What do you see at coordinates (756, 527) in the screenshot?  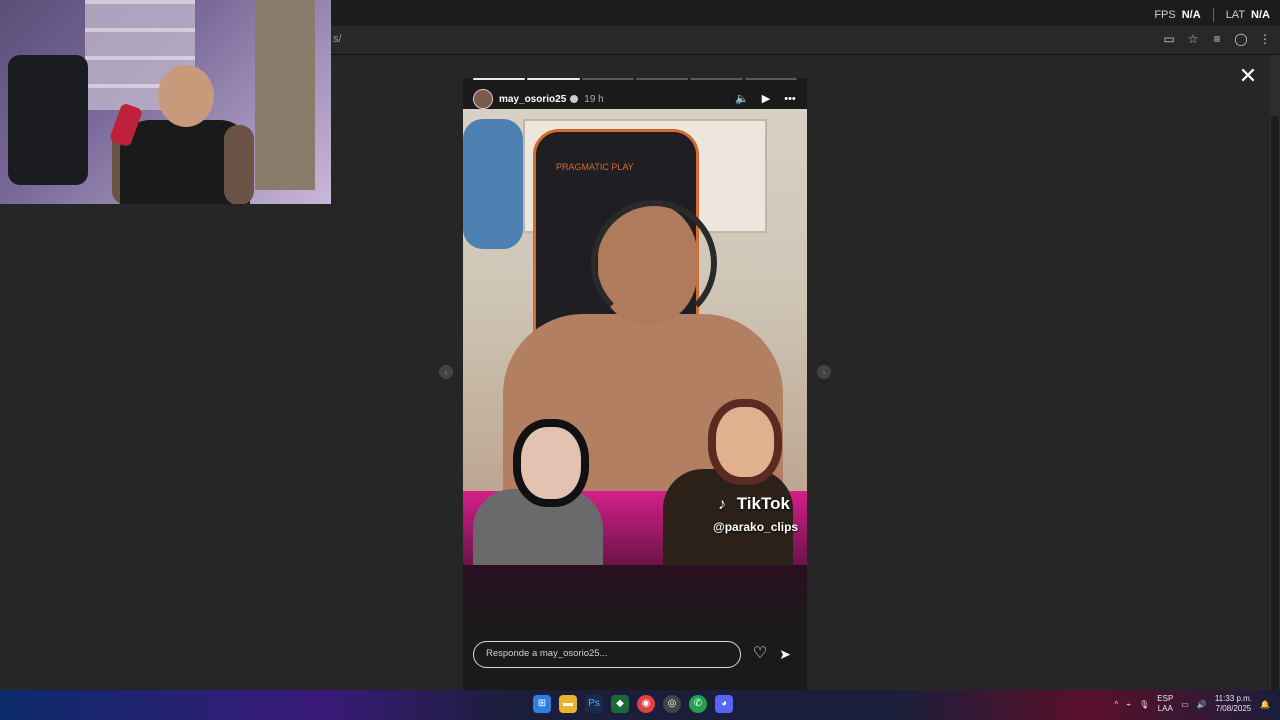 I see `tiktok-handle: @parako_clips` at bounding box center [756, 527].